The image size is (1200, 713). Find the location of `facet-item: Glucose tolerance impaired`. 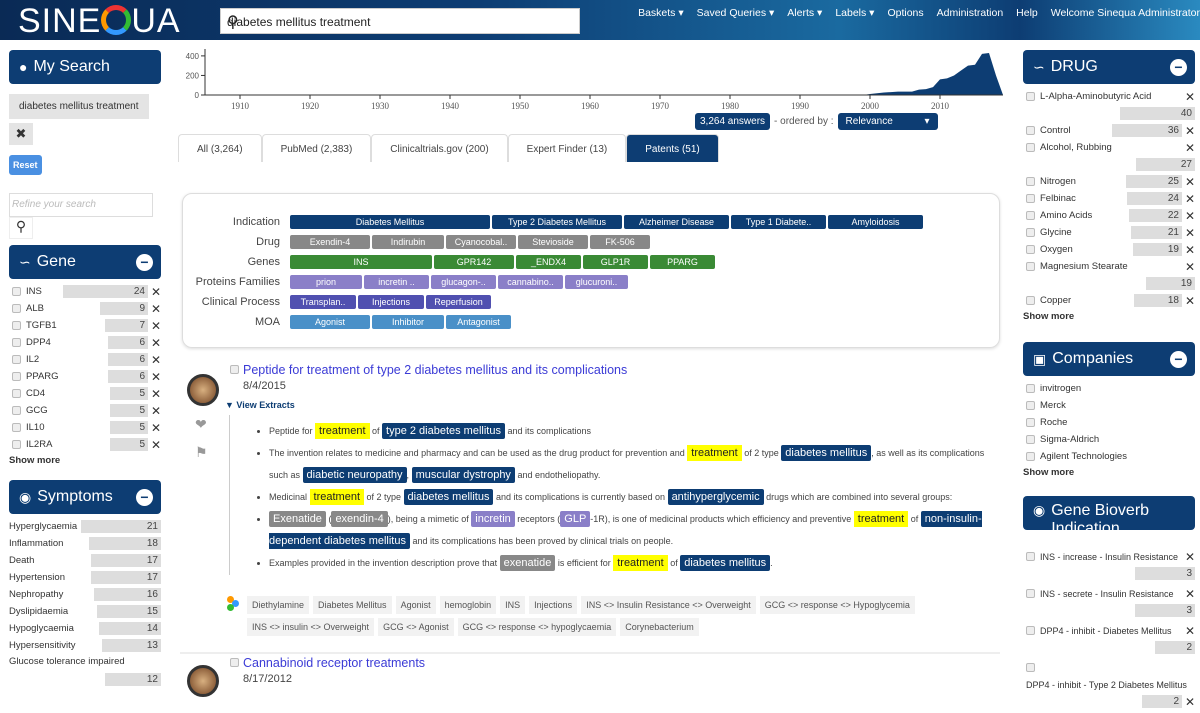

facet-item: Glucose tolerance impaired is located at coordinates (85, 661).